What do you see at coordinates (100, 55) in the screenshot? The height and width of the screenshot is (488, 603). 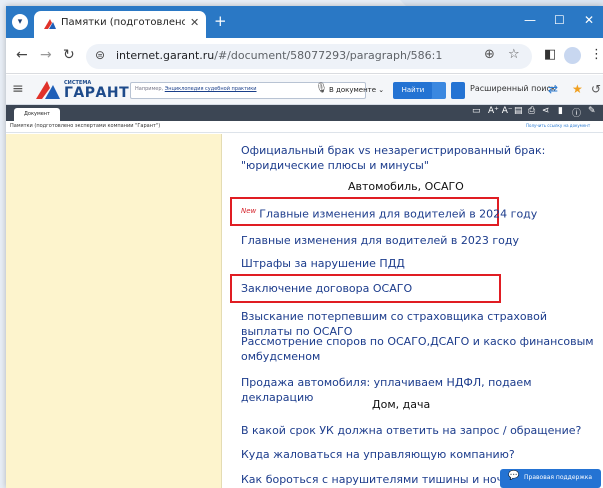 I see `site-info-icon: ⊜` at bounding box center [100, 55].